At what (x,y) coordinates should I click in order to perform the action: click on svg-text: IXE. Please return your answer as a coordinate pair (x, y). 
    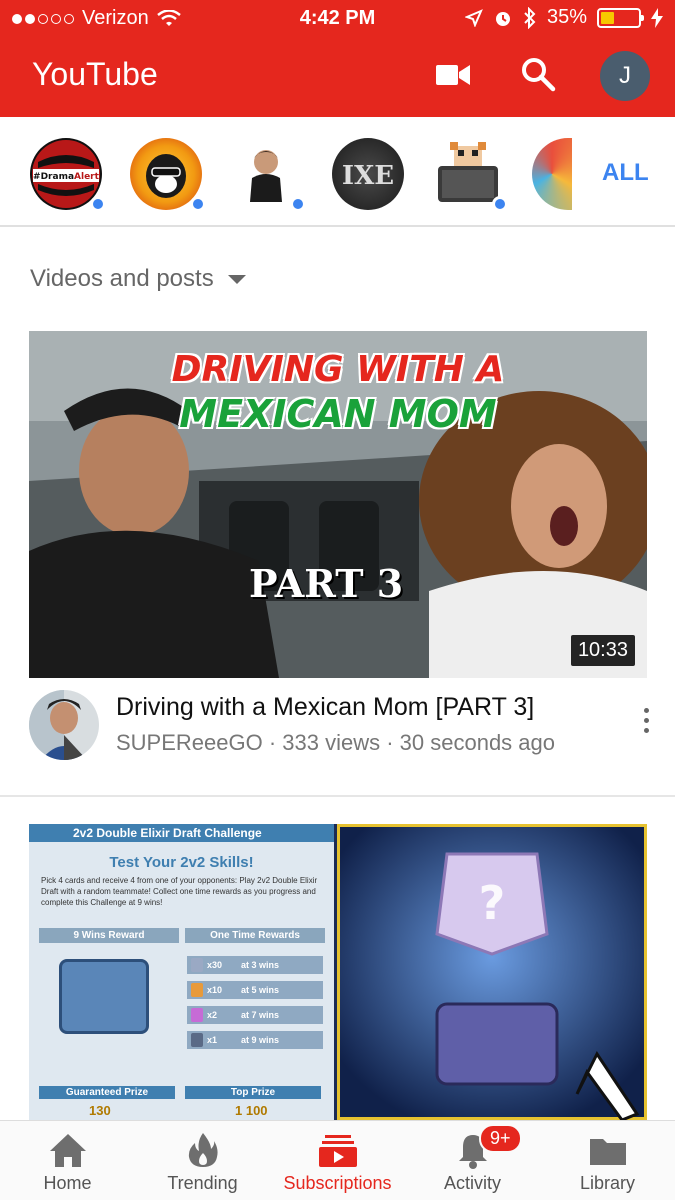
    Looking at the image, I should click on (368, 176).